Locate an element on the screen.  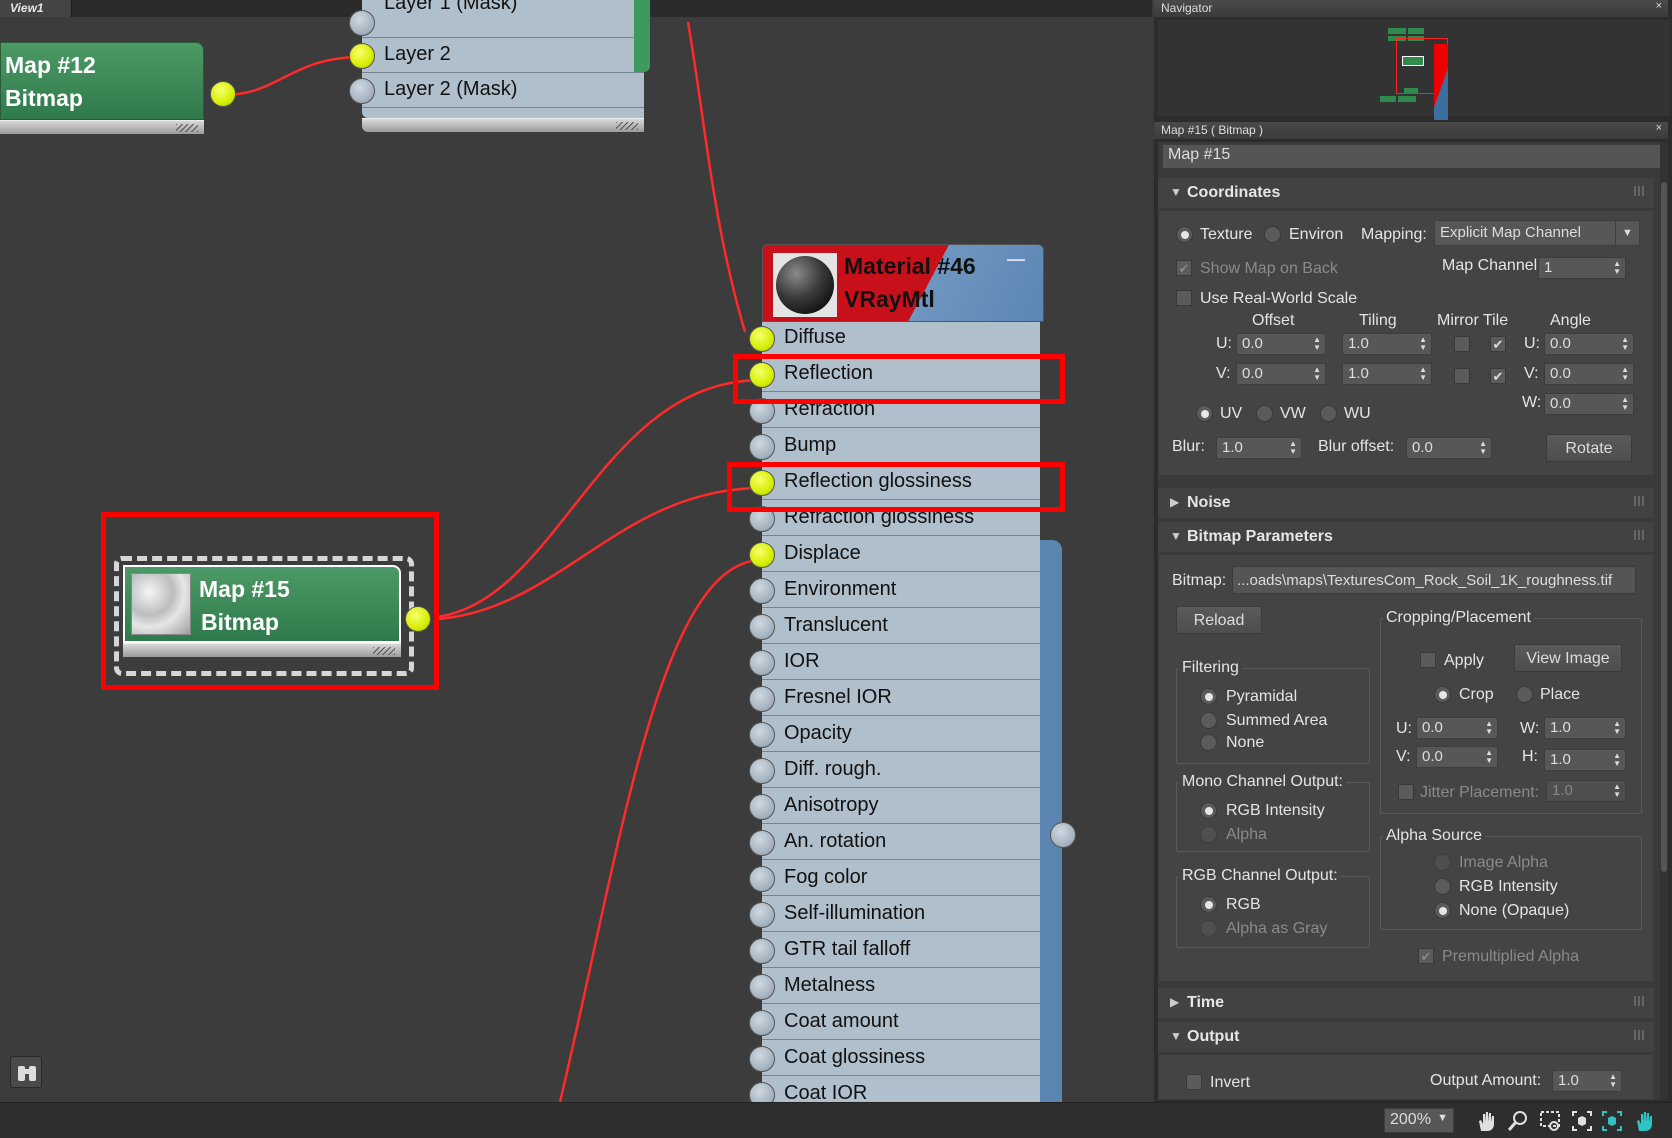
material-slot: Coat glossiness is located at coordinates (901, 1059).